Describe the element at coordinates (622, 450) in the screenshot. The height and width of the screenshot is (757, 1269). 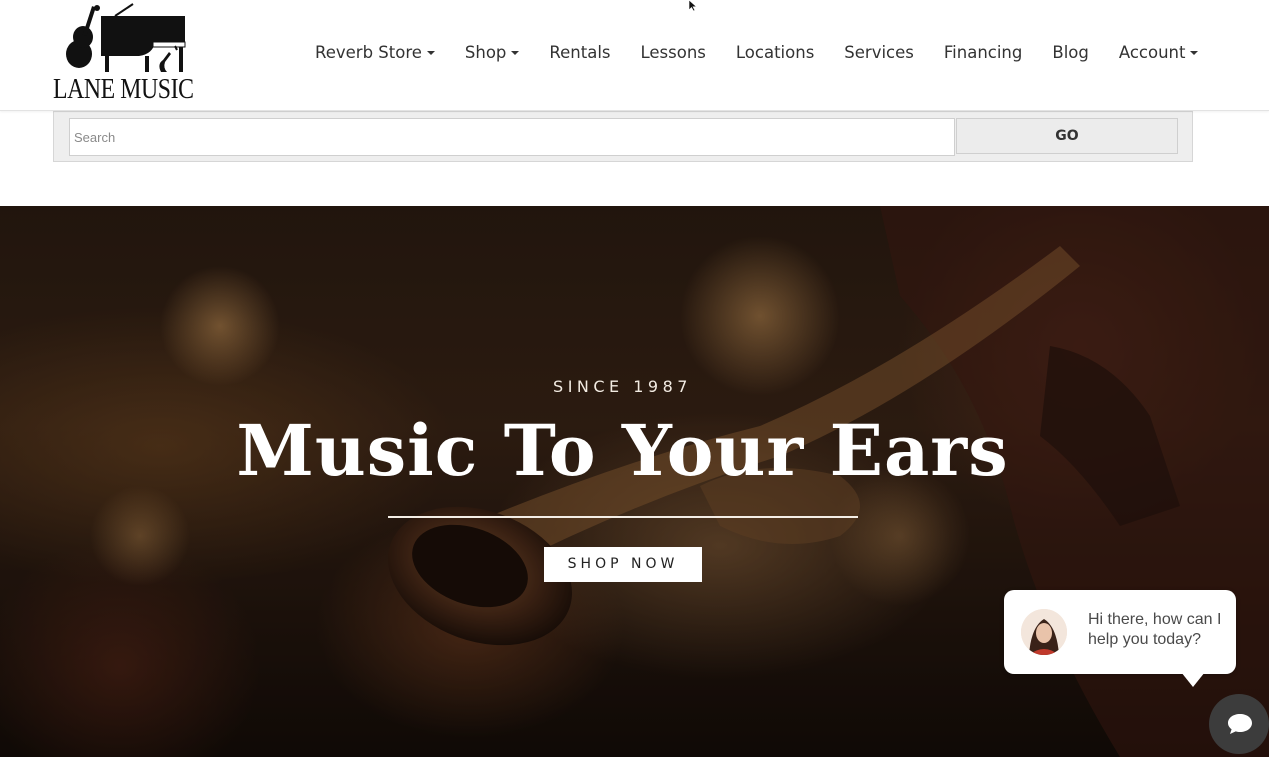
I see `hero-title: Music To Your Ears` at that location.